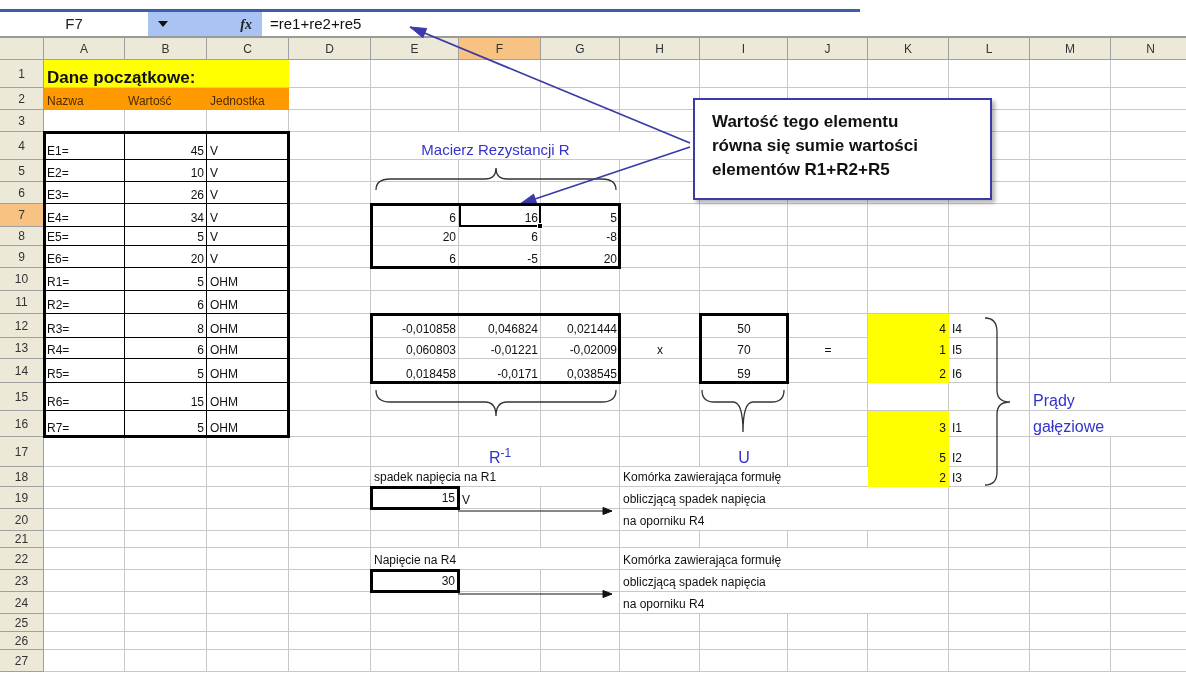  What do you see at coordinates (22, 452) in the screenshot?
I see `row-header: 17` at bounding box center [22, 452].